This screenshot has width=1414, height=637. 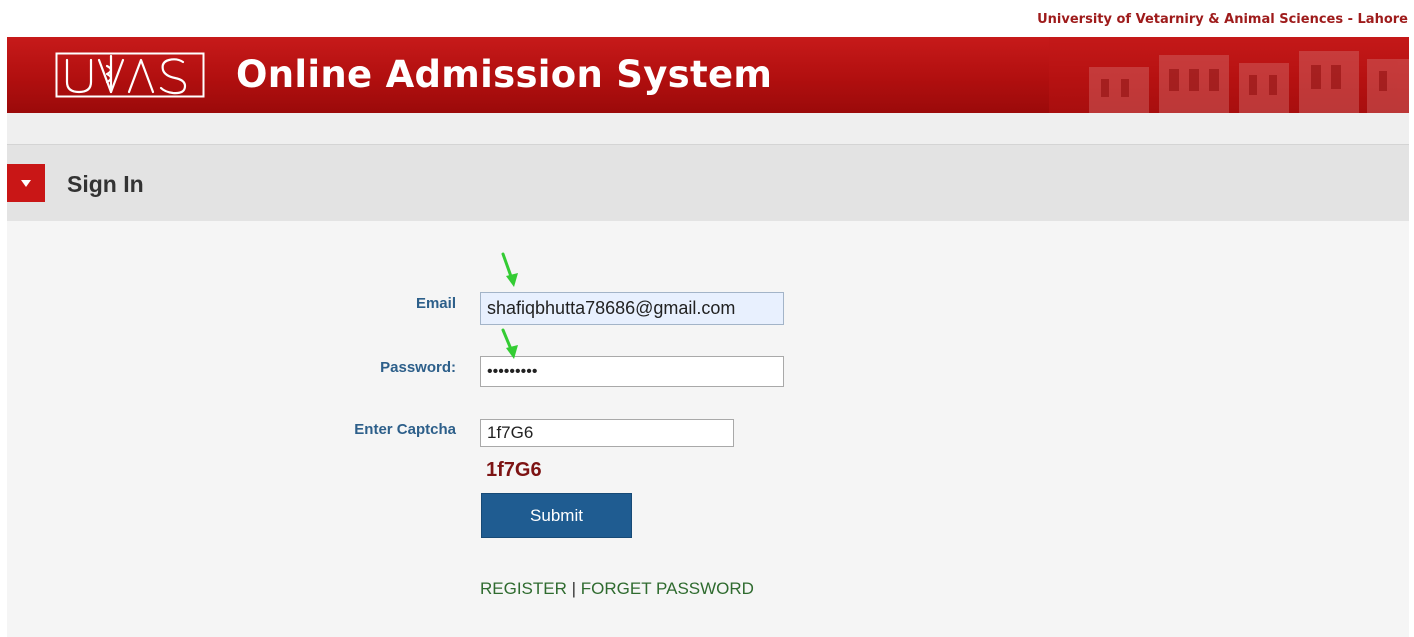 I want to click on email-label: Email, so click(x=435, y=303).